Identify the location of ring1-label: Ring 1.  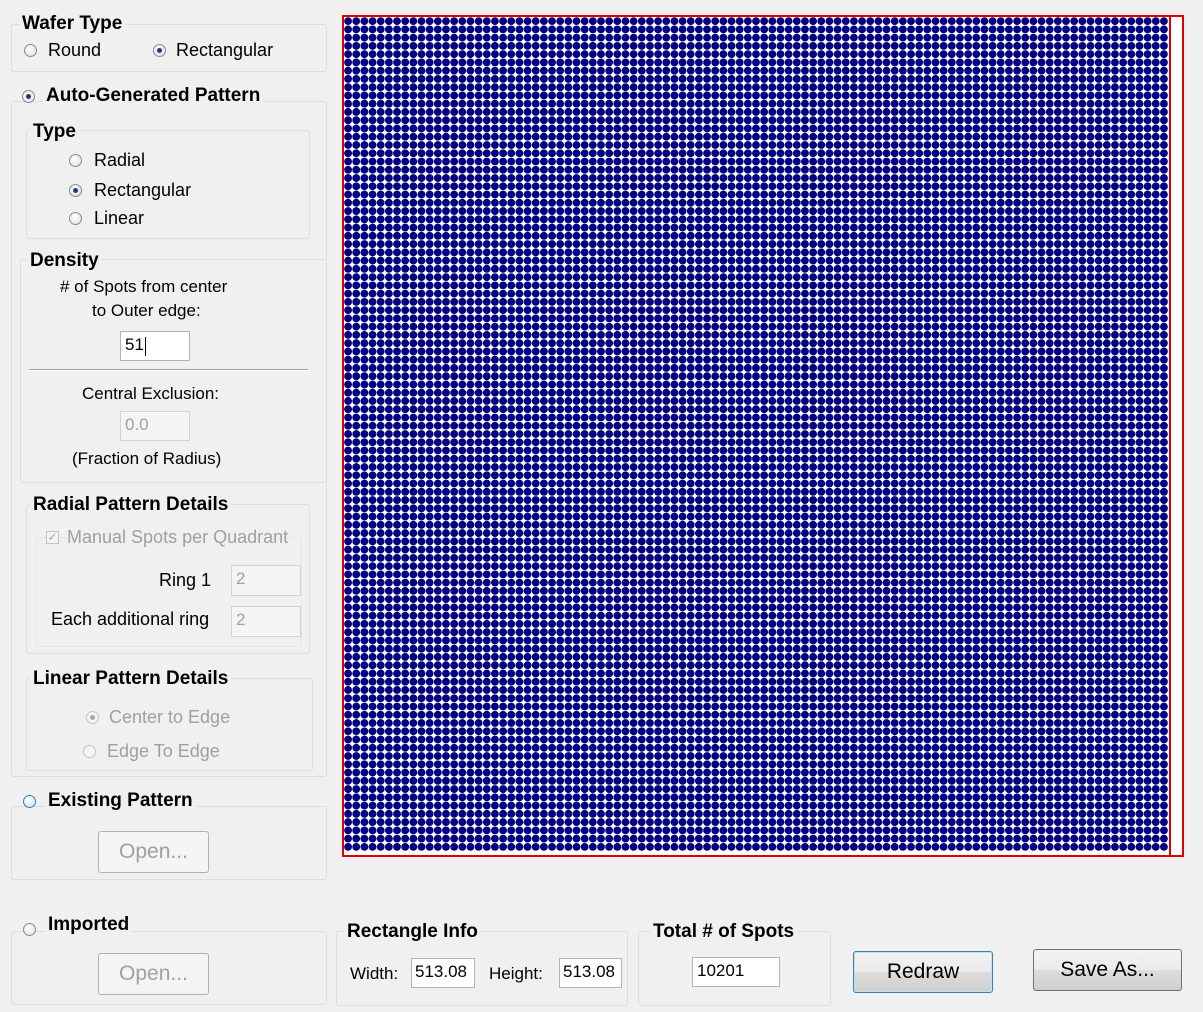
(185, 580).